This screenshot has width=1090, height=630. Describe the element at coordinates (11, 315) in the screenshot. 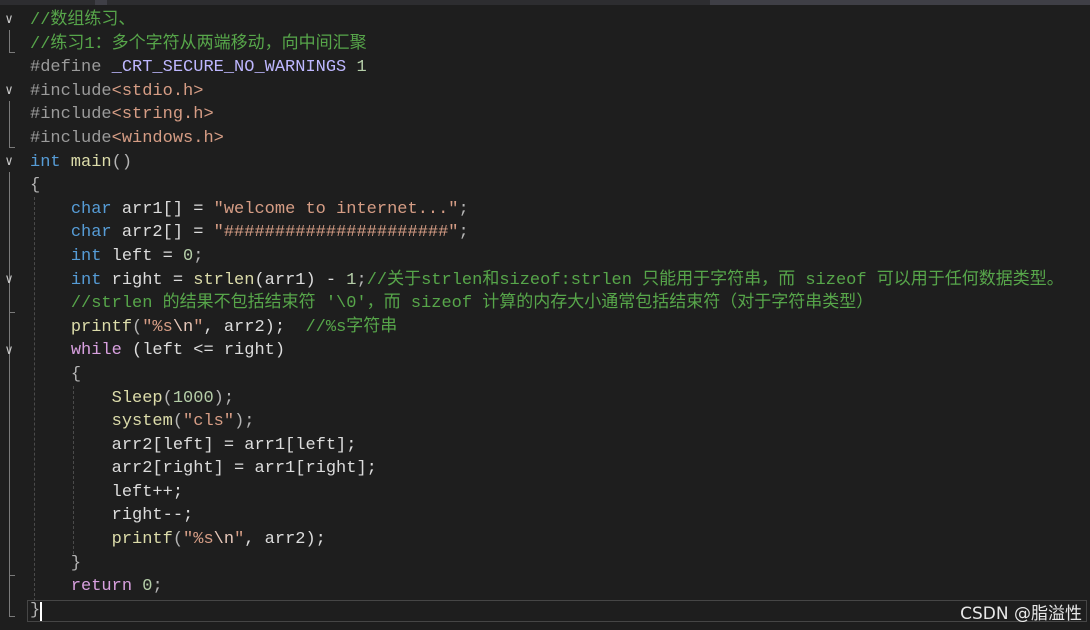

I see `fold-gutter: ∨ ∨ ∨ ∨ ∨` at that location.